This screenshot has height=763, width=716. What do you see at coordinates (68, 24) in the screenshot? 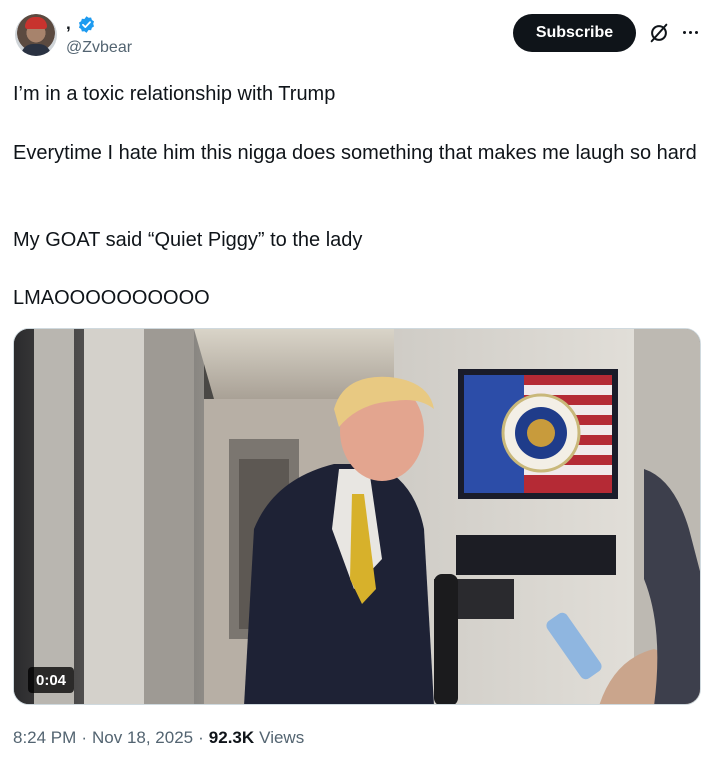
I see `display-name: ,` at bounding box center [68, 24].